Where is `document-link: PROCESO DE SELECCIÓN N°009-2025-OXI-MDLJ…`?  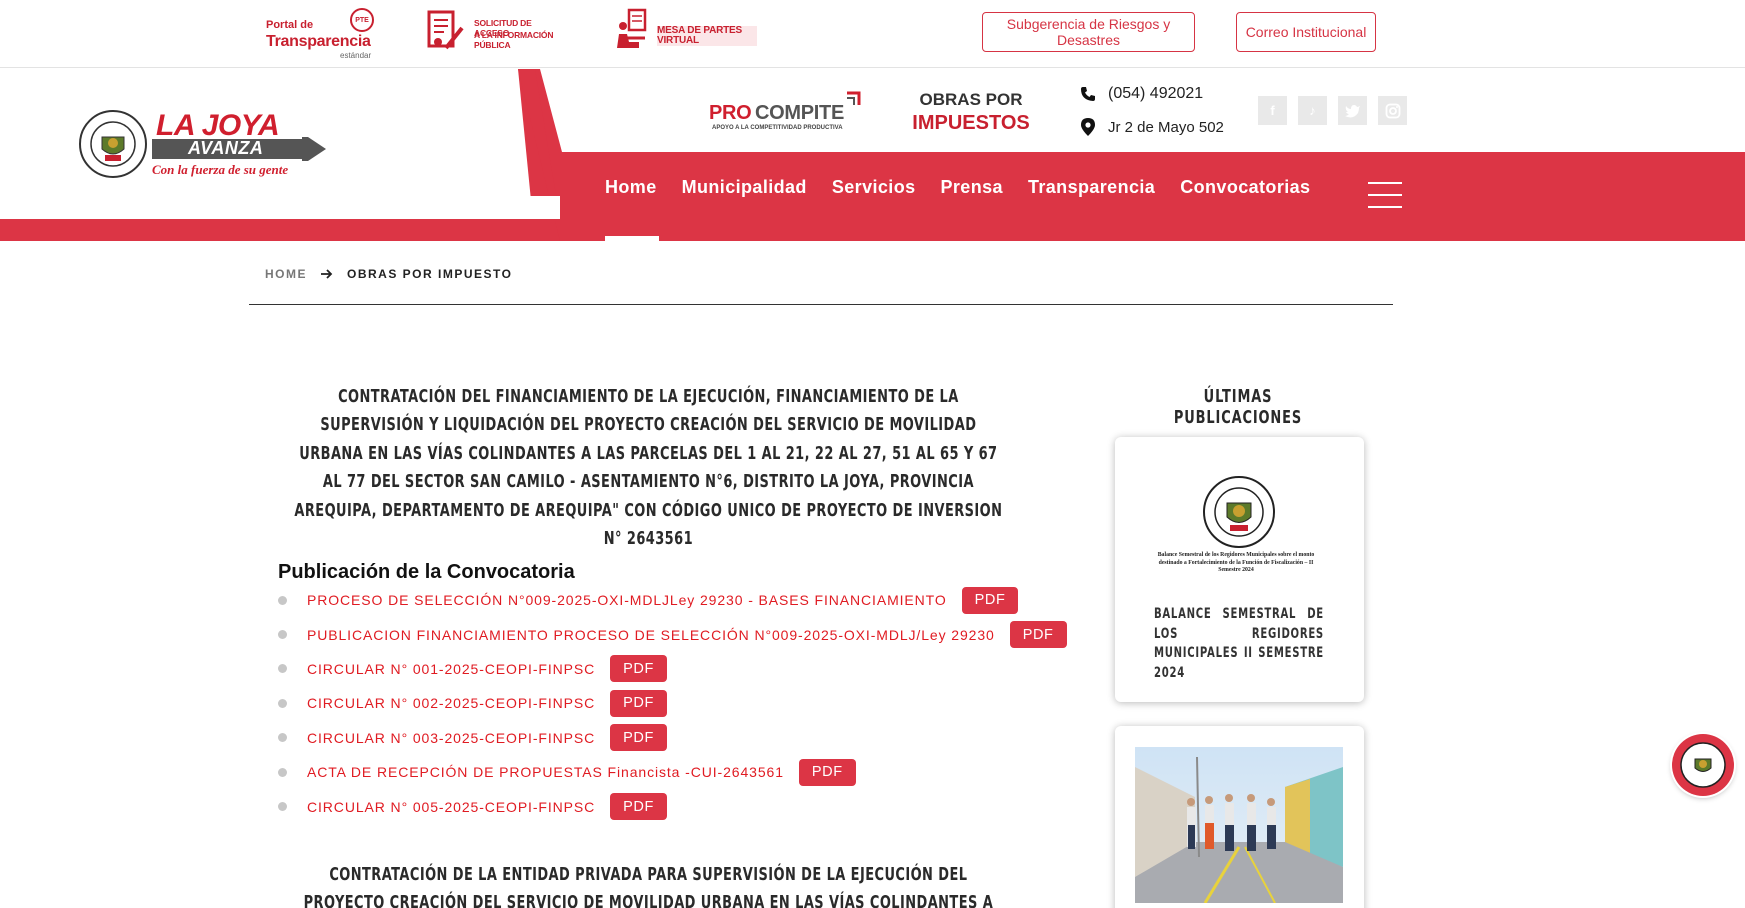
document-link: PROCESO DE SELECCIÓN N°009-2025-OXI-MDLJ… is located at coordinates (627, 600).